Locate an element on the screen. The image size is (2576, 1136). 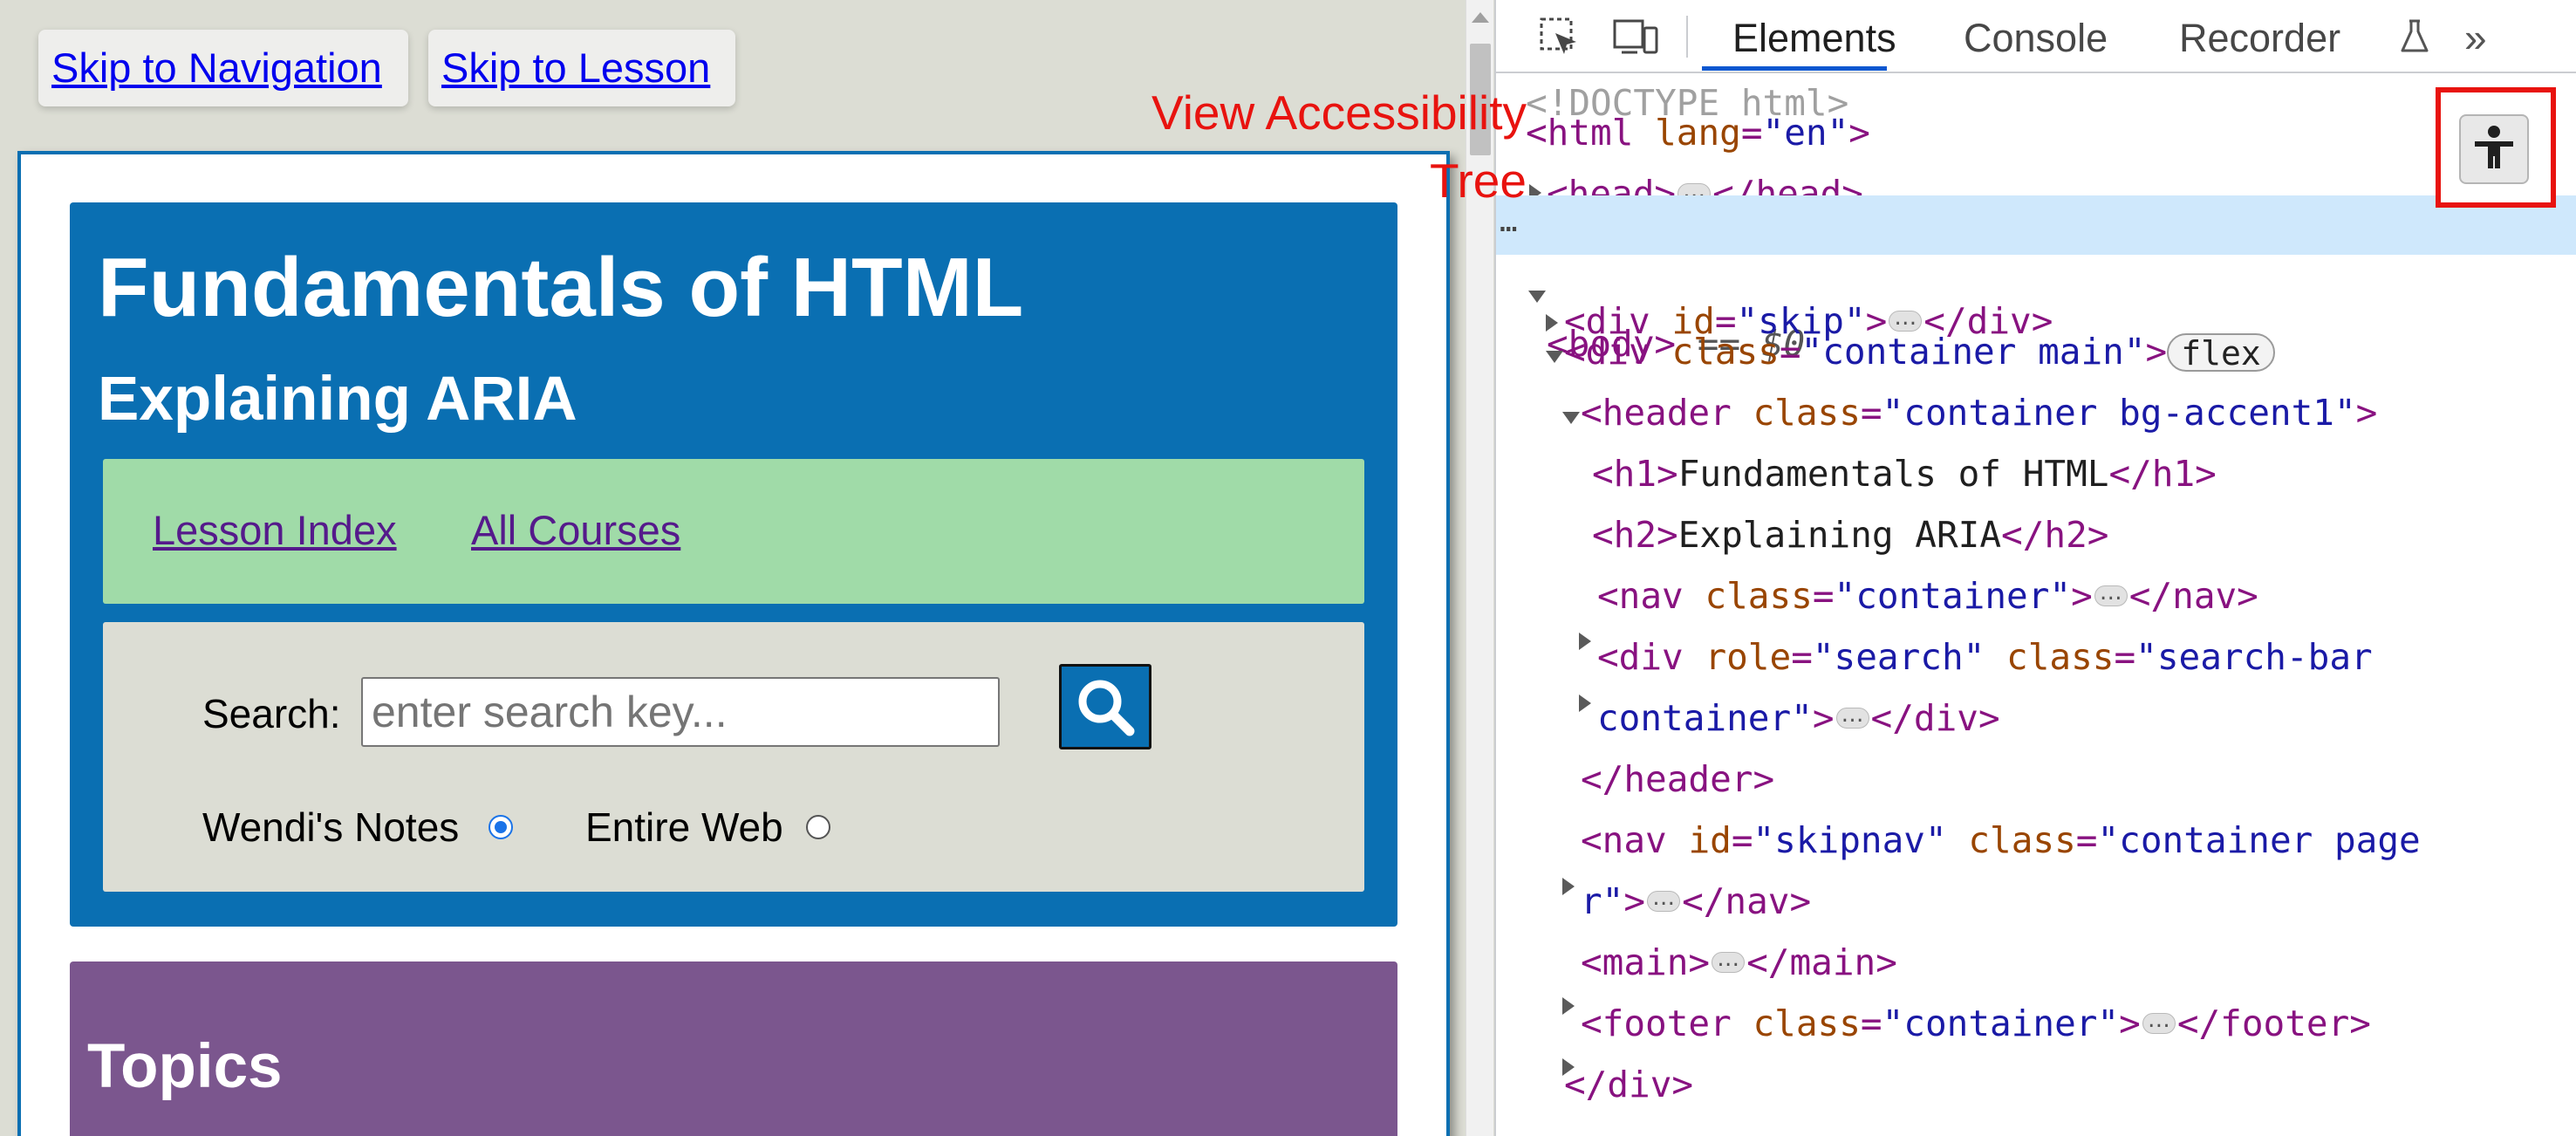
dom-node-div-close: </div> is located at coordinates (1628, 1084).